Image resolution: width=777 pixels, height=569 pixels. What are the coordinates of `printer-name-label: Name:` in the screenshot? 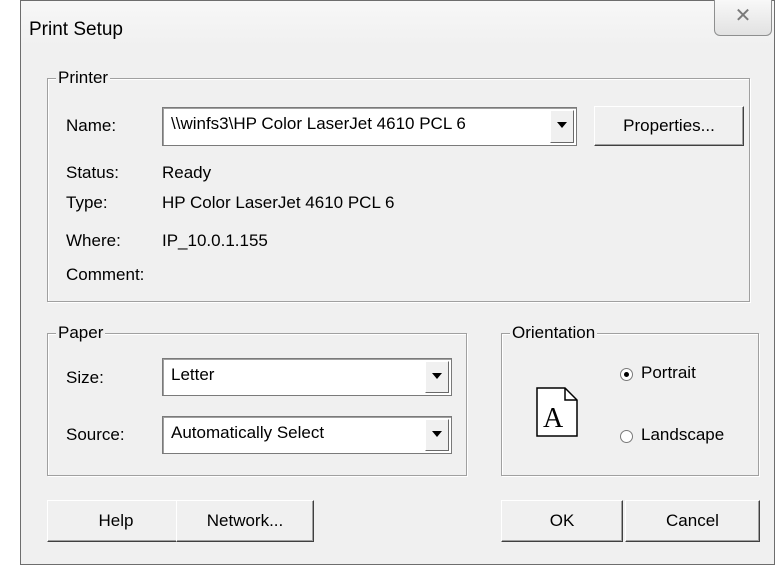 It's located at (91, 125).